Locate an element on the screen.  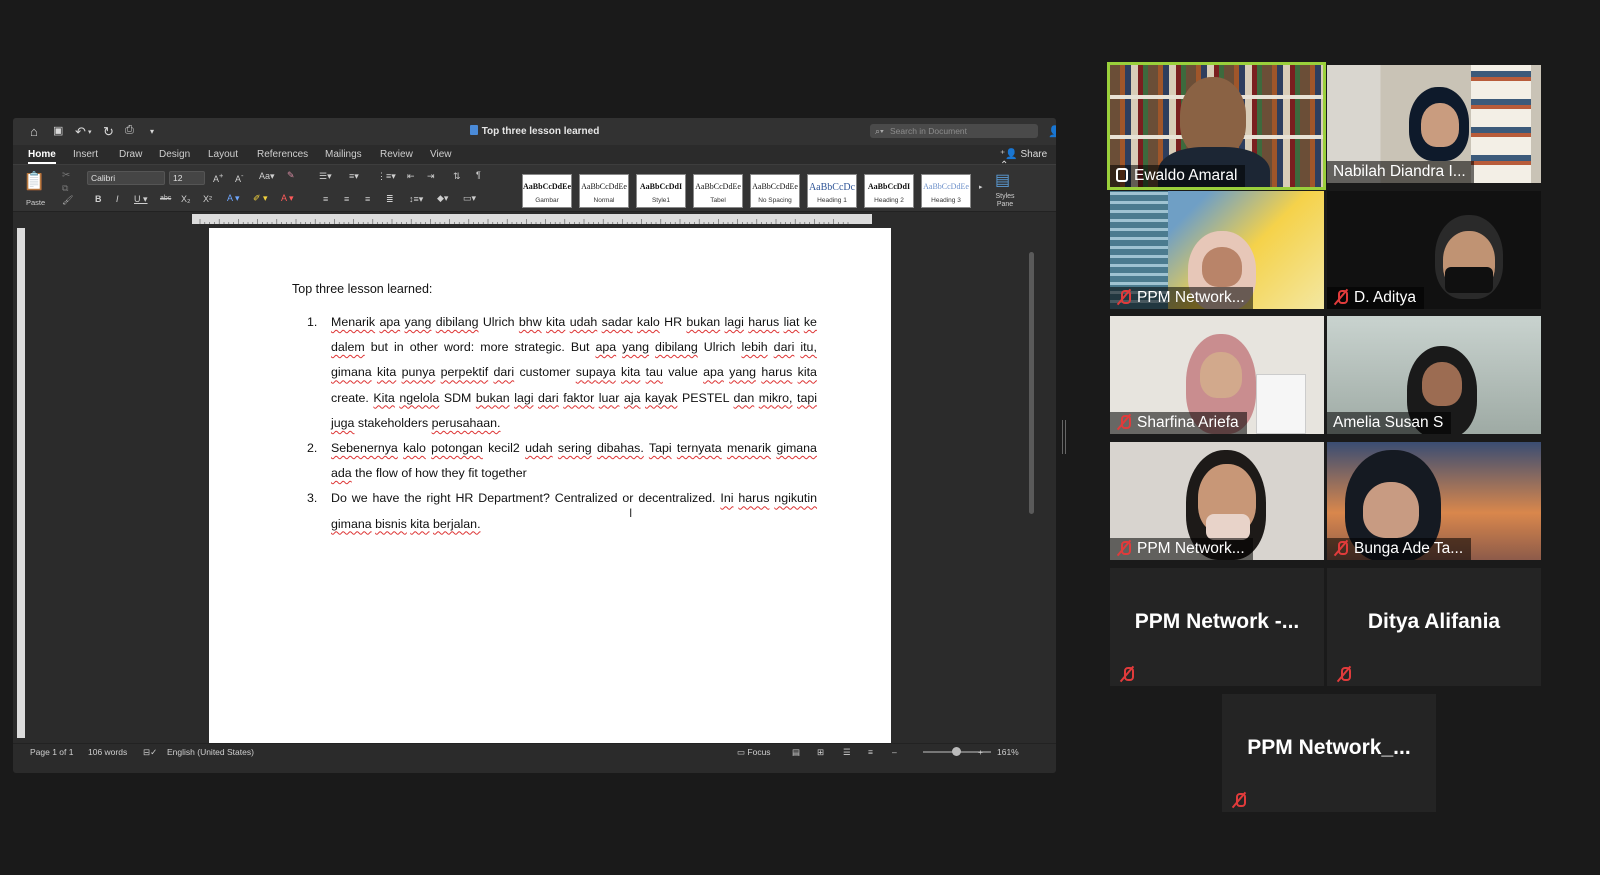
italic-icon: I is located at coordinates (117, 199).